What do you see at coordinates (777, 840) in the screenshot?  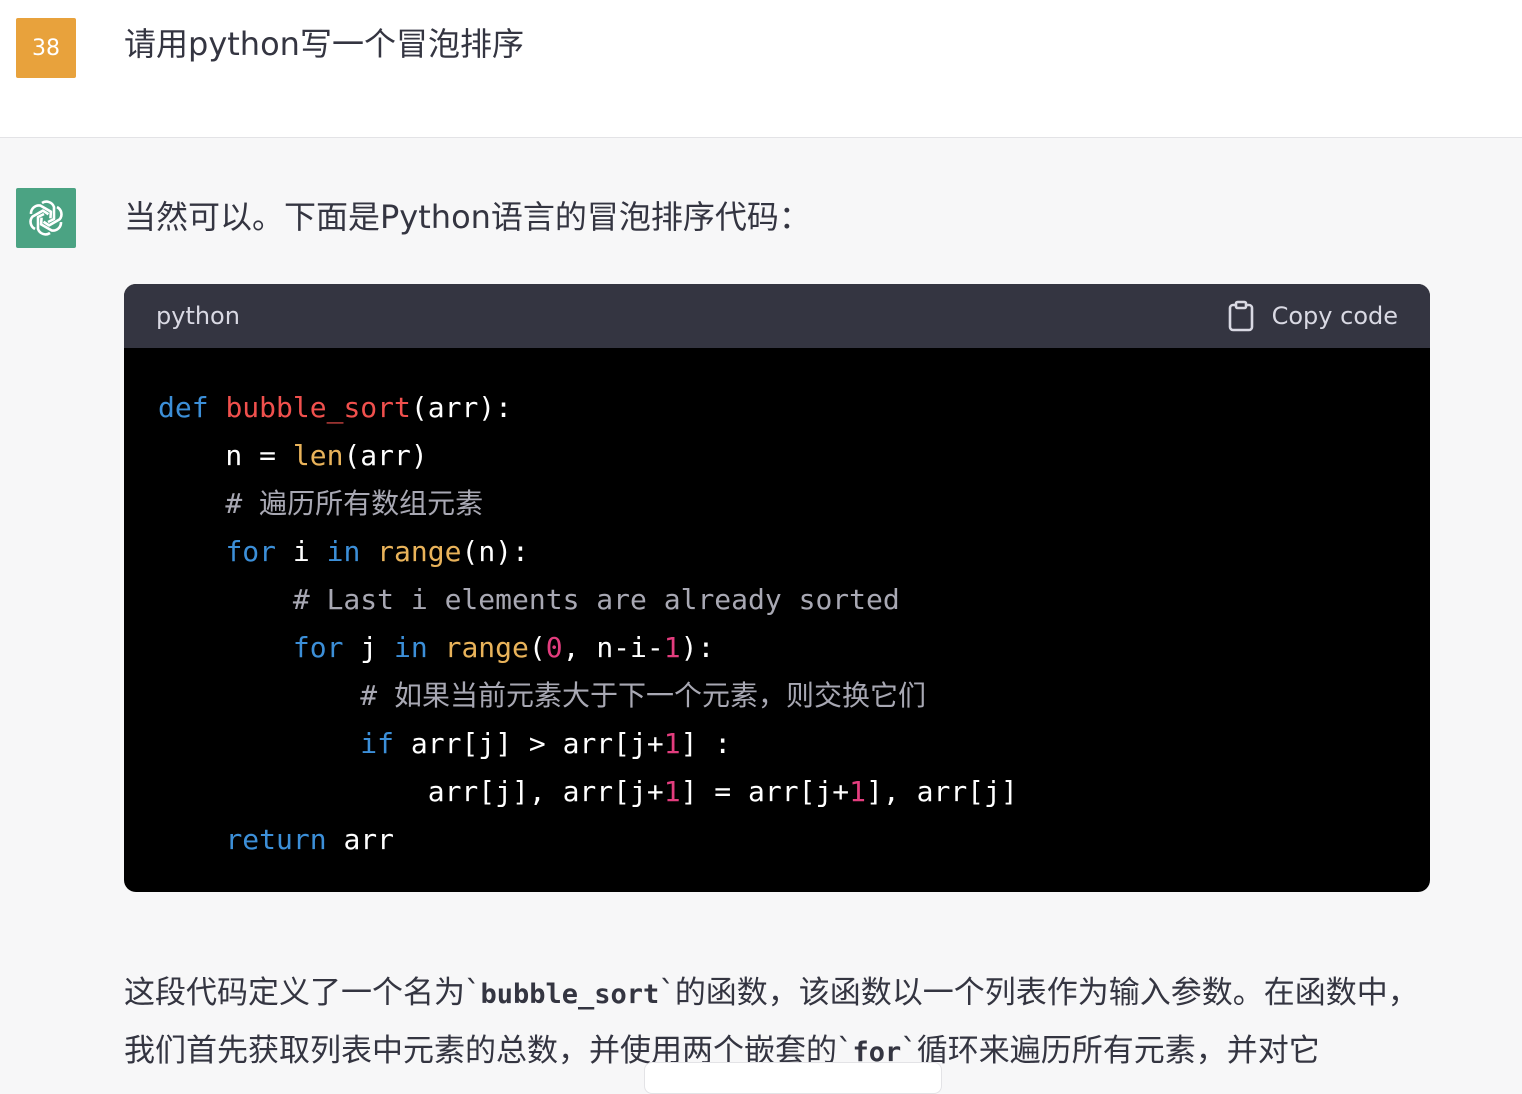 I see `code-line: return arr` at bounding box center [777, 840].